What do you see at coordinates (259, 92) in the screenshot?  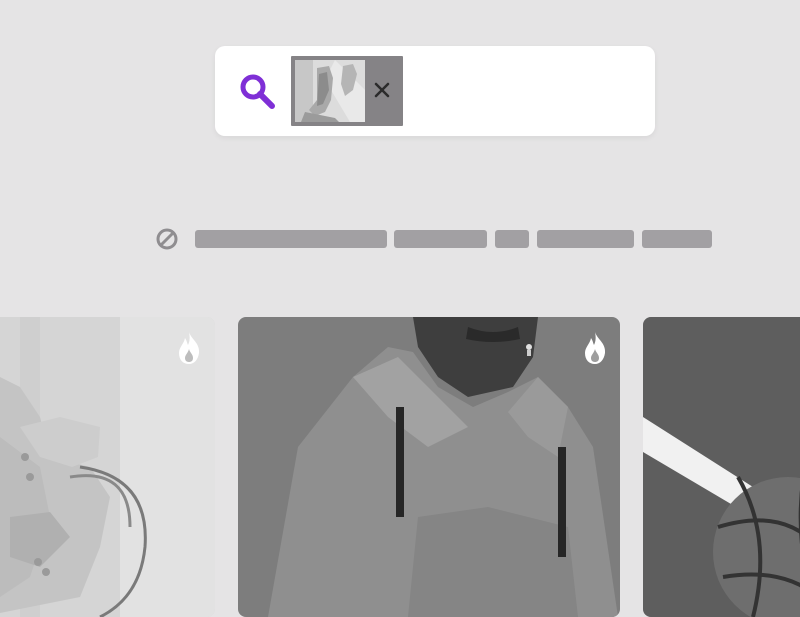 I see `search-icon` at bounding box center [259, 92].